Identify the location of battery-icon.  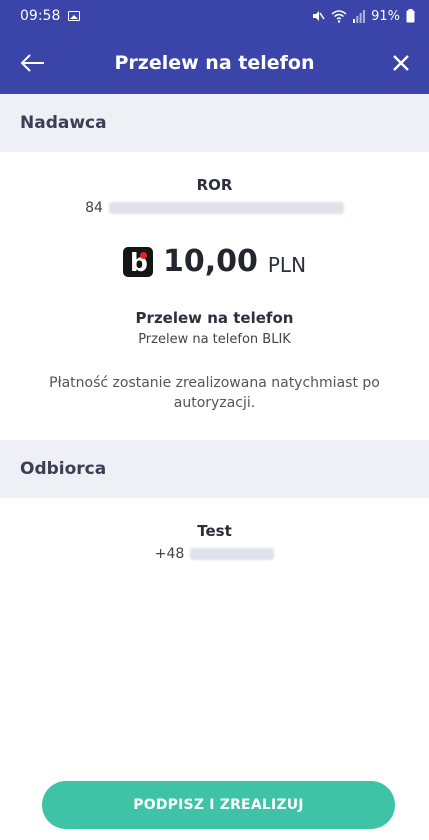
(410, 16).